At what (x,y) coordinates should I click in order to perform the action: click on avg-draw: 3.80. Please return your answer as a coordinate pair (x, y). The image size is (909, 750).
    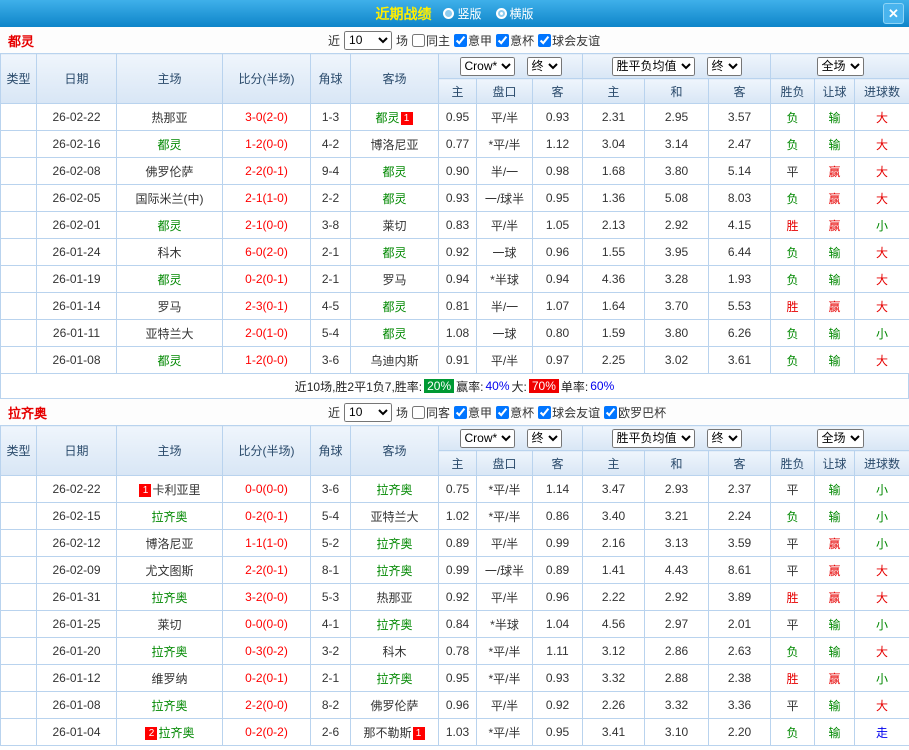
    Looking at the image, I should click on (676, 333).